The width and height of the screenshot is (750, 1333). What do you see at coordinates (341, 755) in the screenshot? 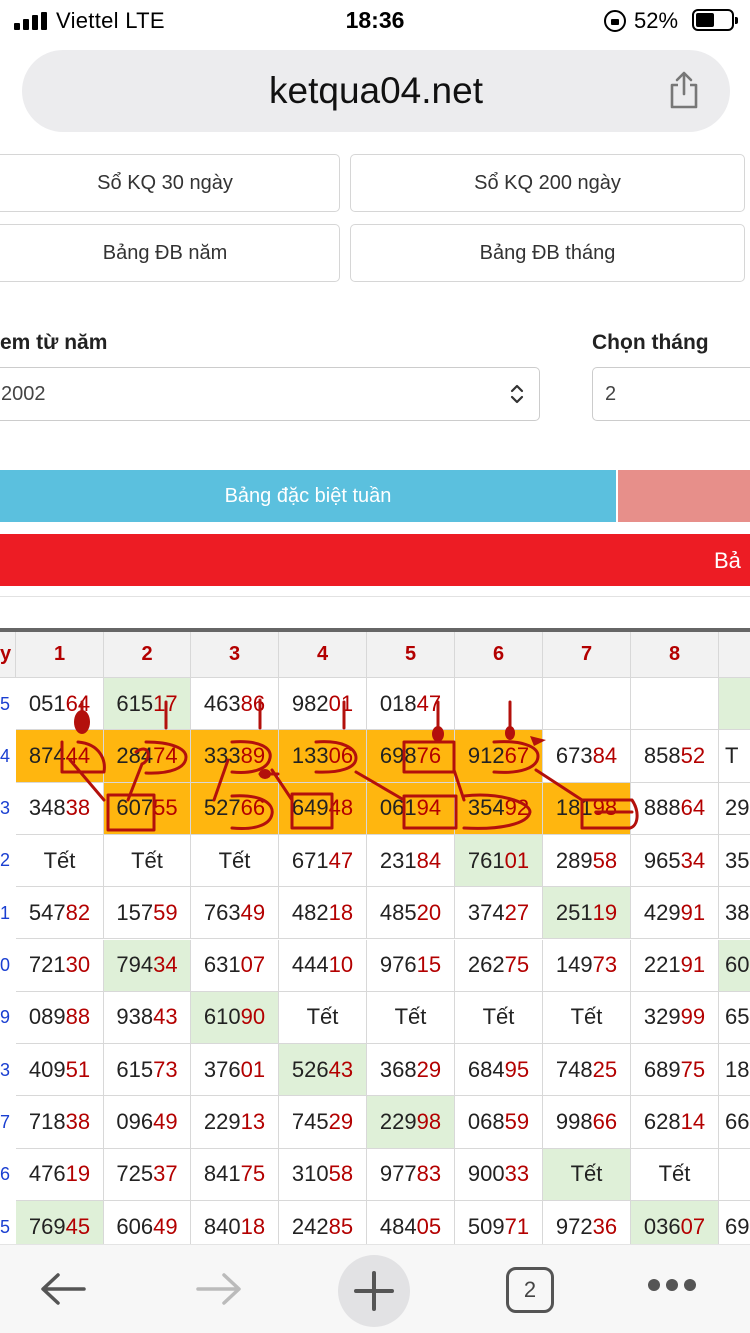
I see `number-tail: 06` at bounding box center [341, 755].